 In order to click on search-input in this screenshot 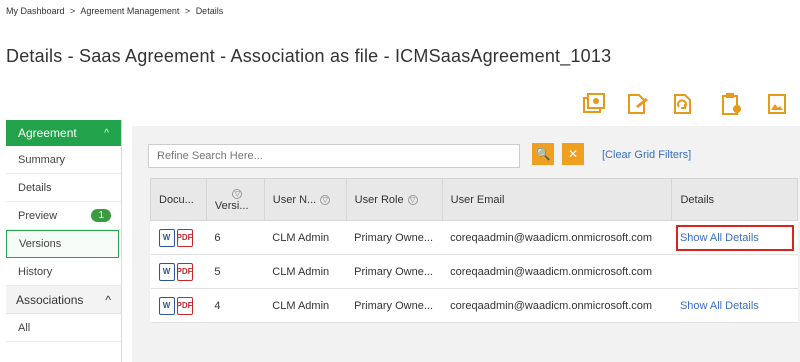, I will do `click(334, 156)`.